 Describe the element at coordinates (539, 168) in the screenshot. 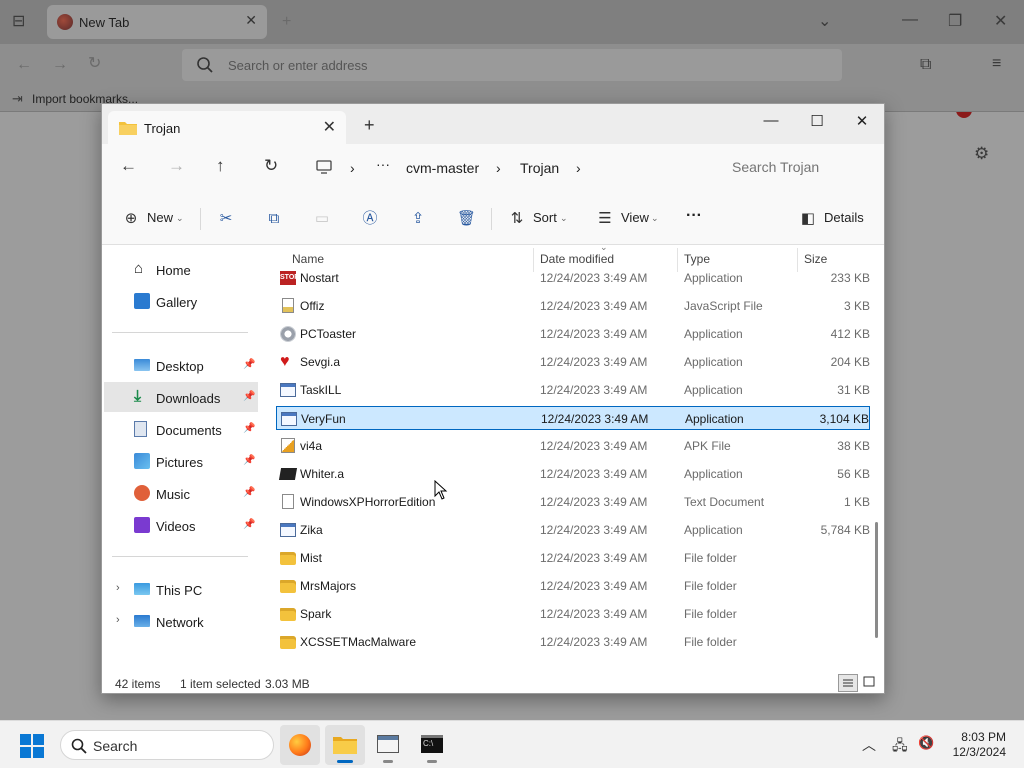

I see `breadcrumb-item-trojan: Trojan` at that location.